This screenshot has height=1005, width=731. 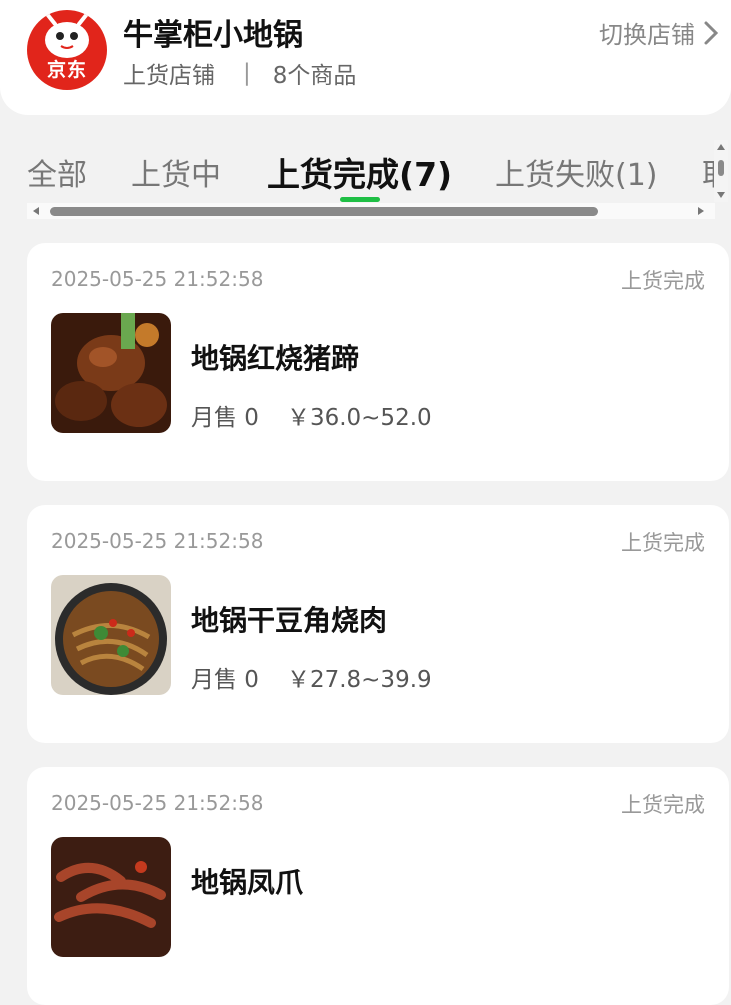 I want to click on horizontal-scrollbar, so click(x=371, y=211).